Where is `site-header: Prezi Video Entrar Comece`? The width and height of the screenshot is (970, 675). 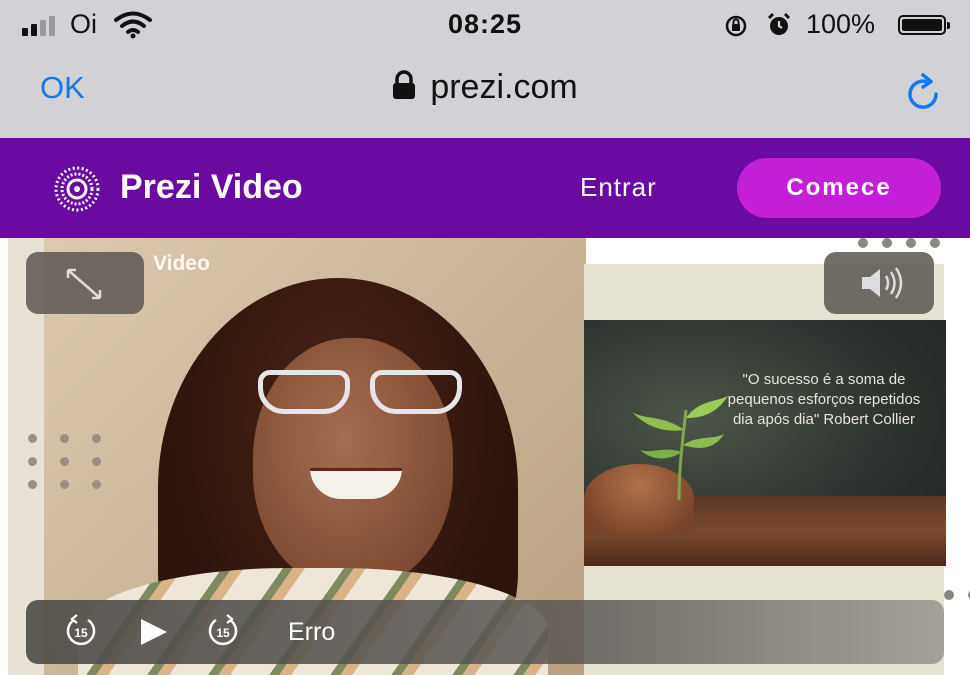 site-header: Prezi Video Entrar Comece is located at coordinates (485, 188).